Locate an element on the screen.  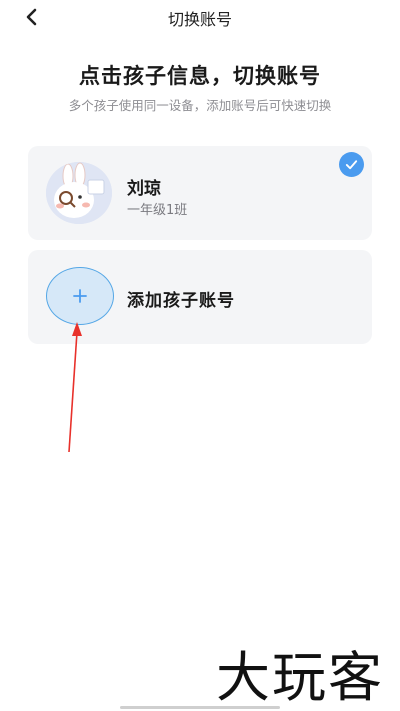
home-indicator is located at coordinates (200, 707).